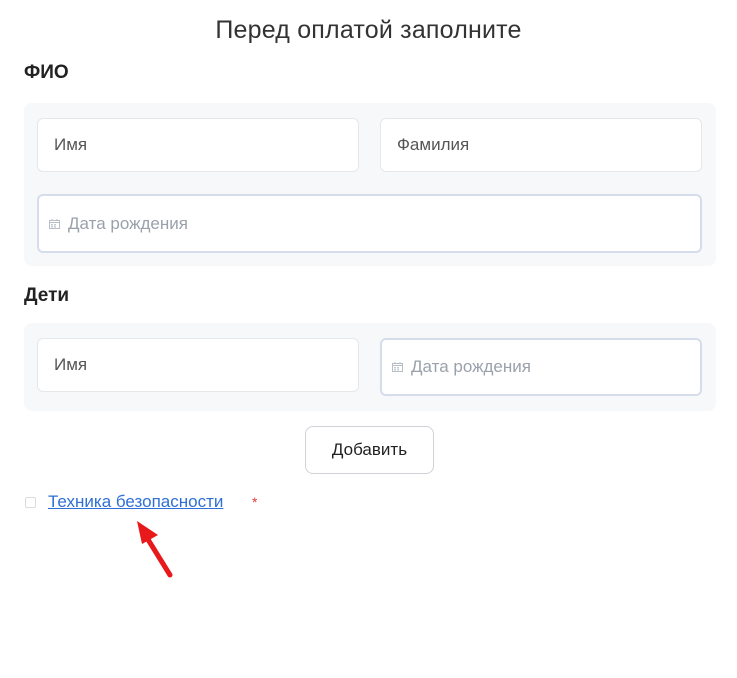  Describe the element at coordinates (71, 364) in the screenshot. I see `child-name-placeholder: Имя` at that location.